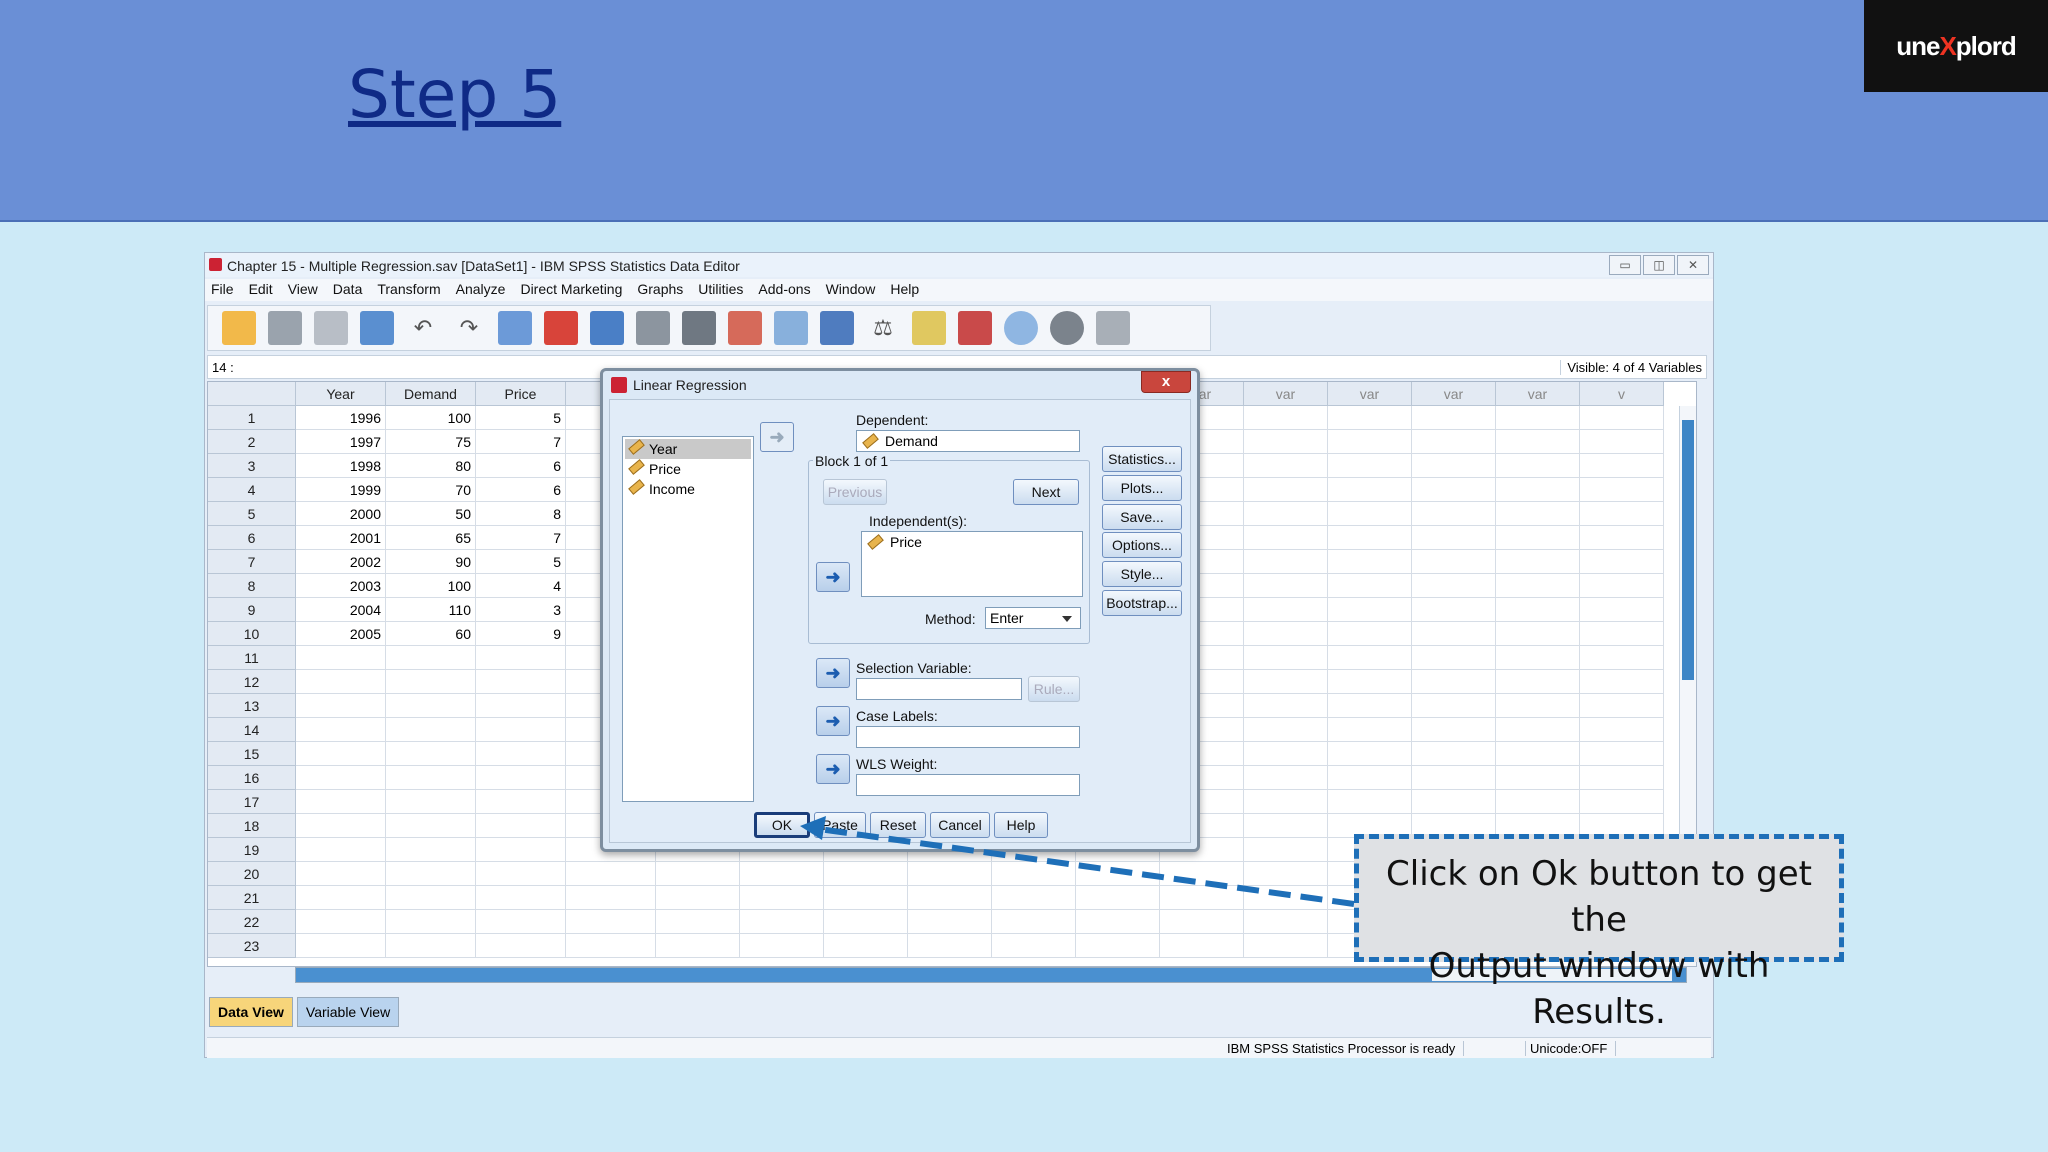 The height and width of the screenshot is (1152, 2048). I want to click on table-cell: 5, so click(521, 562).